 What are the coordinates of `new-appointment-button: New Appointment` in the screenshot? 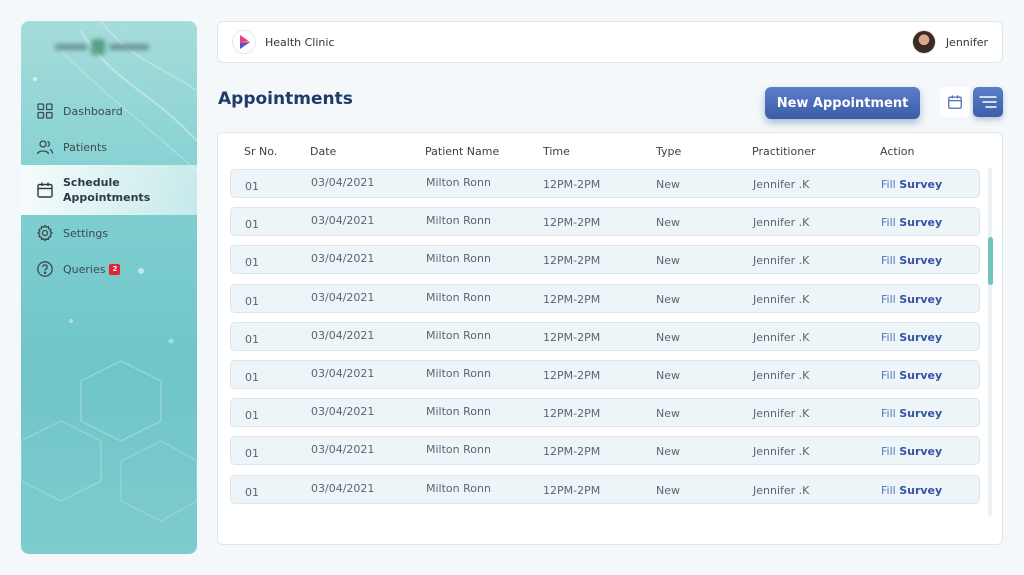 It's located at (842, 103).